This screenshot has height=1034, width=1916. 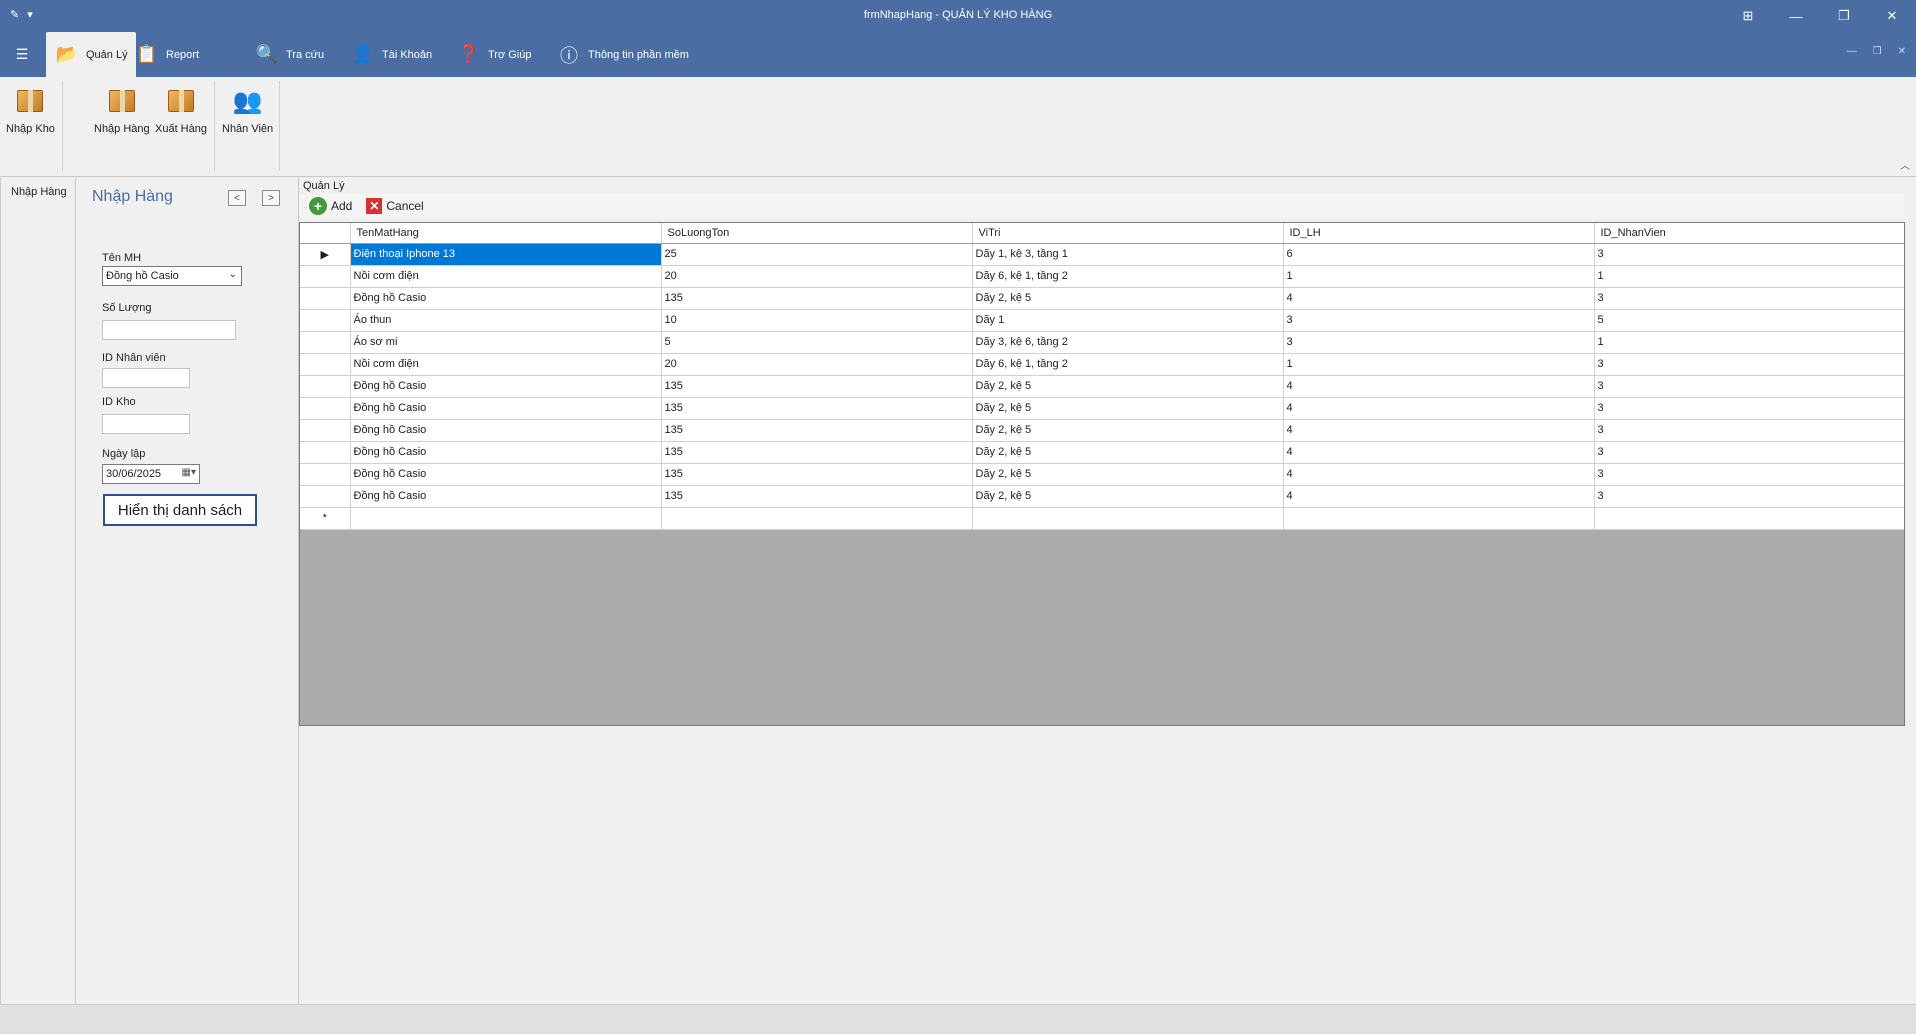 What do you see at coordinates (1749, 233) in the screenshot?
I see `column-header: ID_NhanVien` at bounding box center [1749, 233].